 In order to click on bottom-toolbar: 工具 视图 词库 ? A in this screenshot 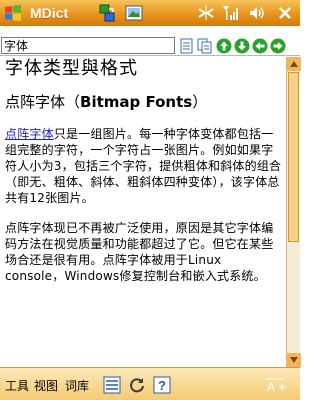, I will do `click(150, 383)`.